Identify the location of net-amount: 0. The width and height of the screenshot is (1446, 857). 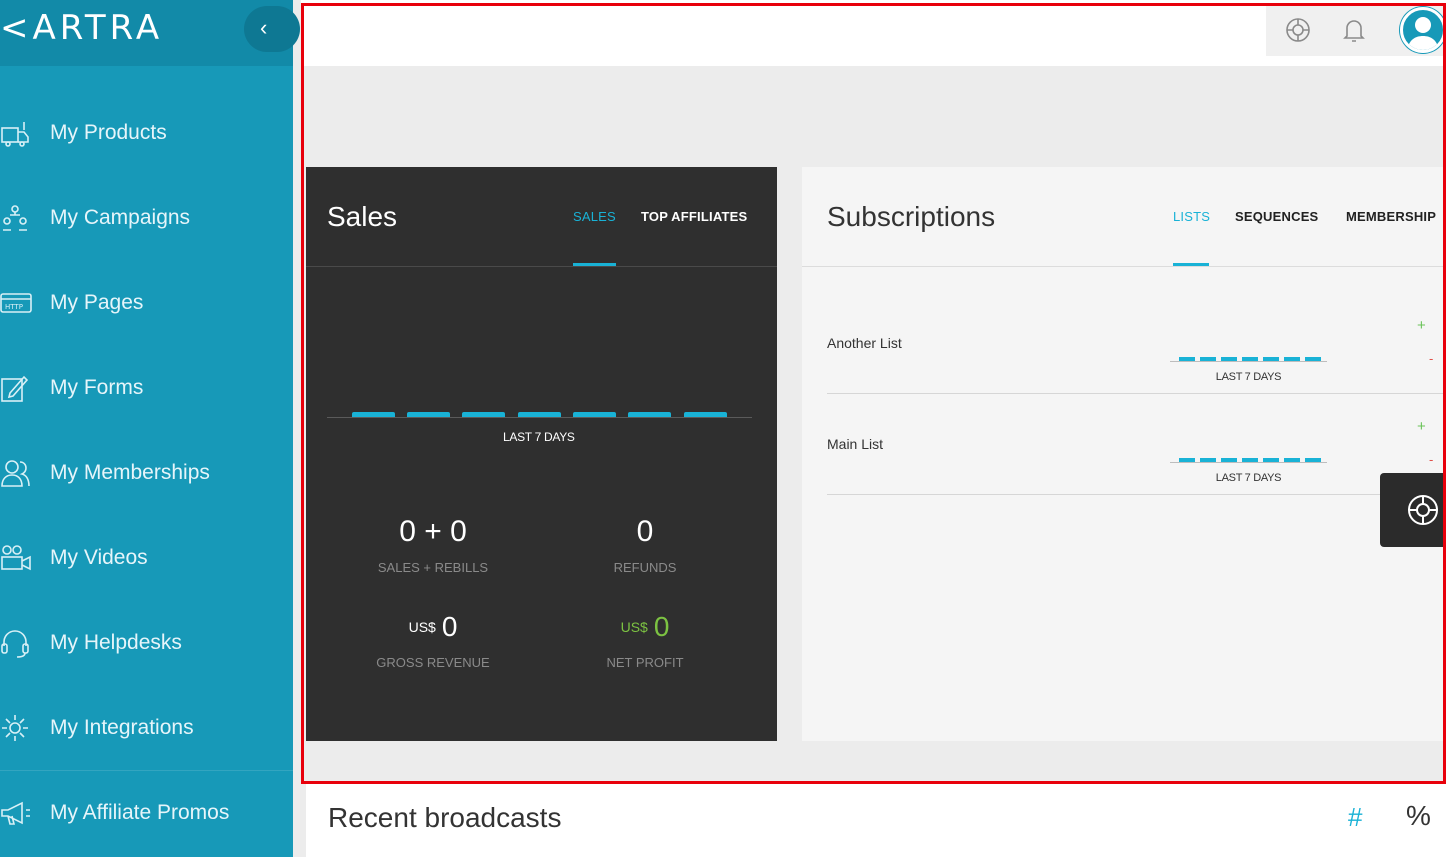
(661, 626).